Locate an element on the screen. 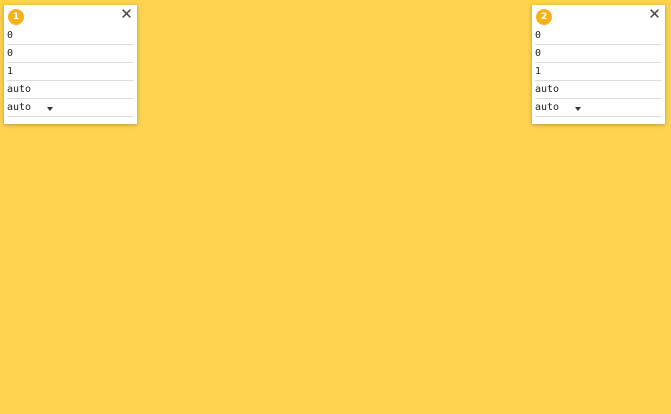  flex-item-card: 1 ✕ 0 0 1 auto auto is located at coordinates (70, 64).